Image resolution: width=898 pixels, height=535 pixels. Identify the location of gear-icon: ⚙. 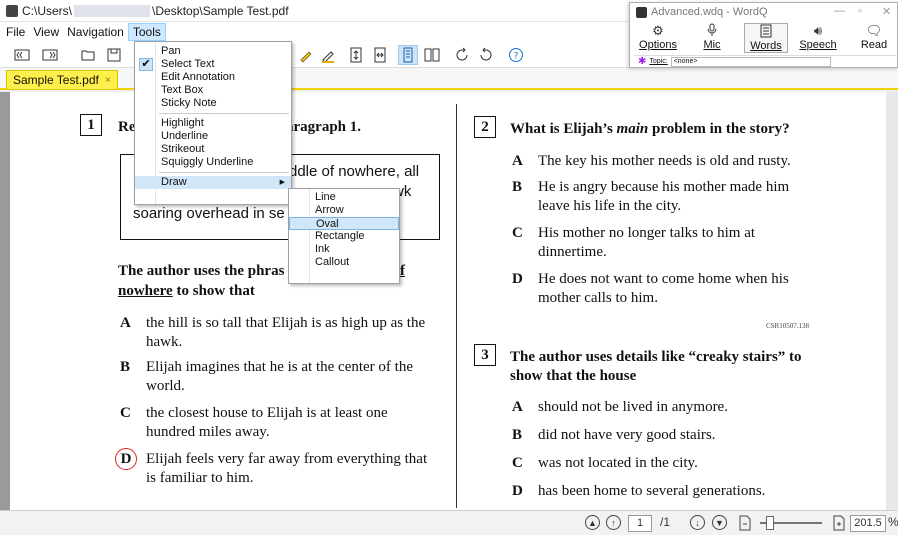
(658, 30).